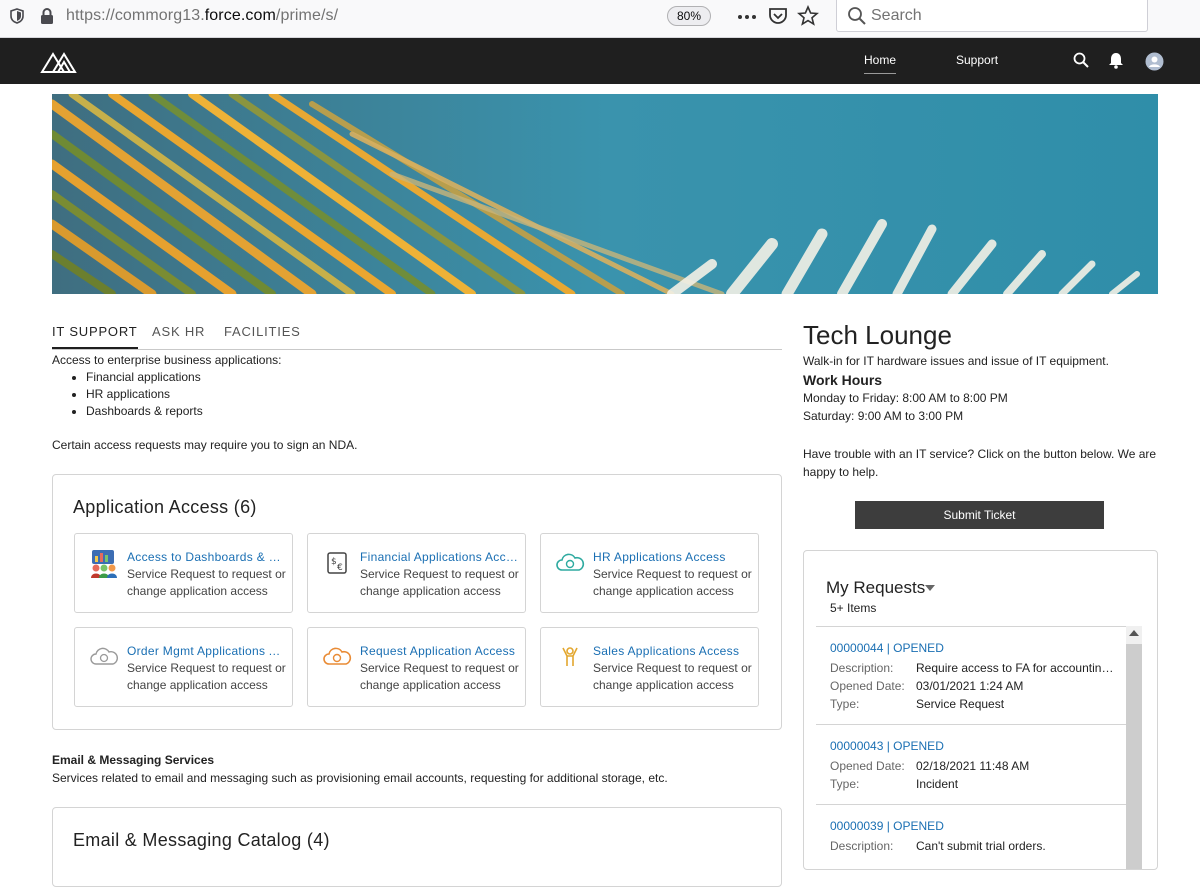 The height and width of the screenshot is (887, 1200). I want to click on sales-person-icon, so click(570, 656).